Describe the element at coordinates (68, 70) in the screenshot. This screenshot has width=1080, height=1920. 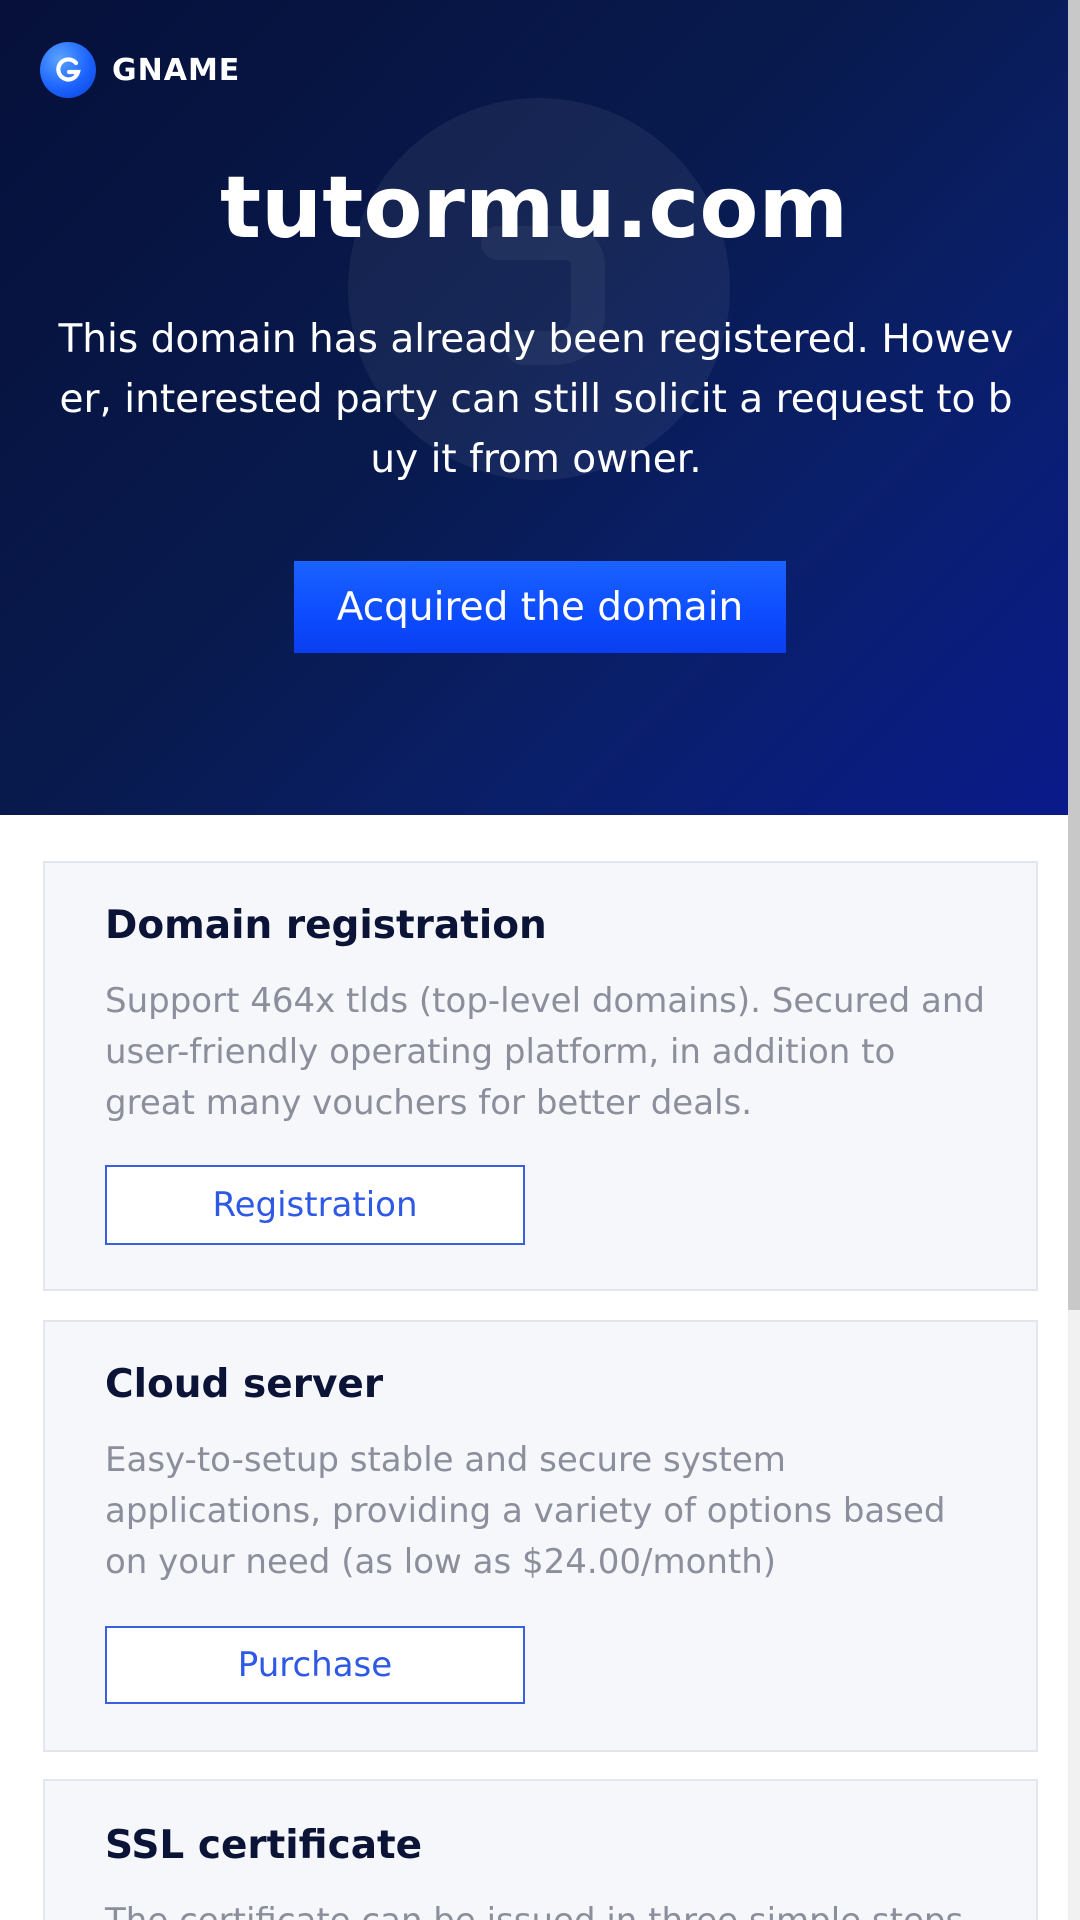
I see `gname-g-logo-icon` at that location.